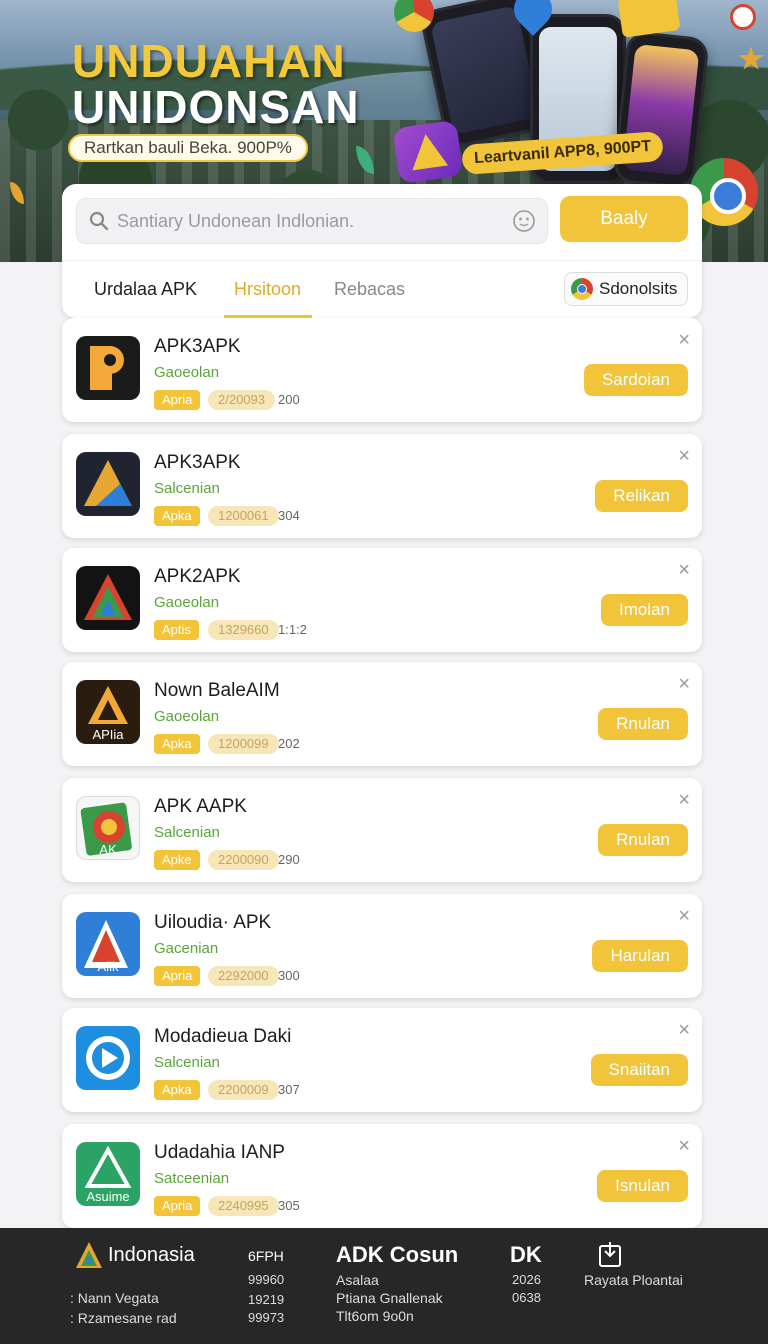 Image resolution: width=768 pixels, height=1344 pixels. What do you see at coordinates (108, 734) in the screenshot?
I see `app-icon-text: APIia` at bounding box center [108, 734].